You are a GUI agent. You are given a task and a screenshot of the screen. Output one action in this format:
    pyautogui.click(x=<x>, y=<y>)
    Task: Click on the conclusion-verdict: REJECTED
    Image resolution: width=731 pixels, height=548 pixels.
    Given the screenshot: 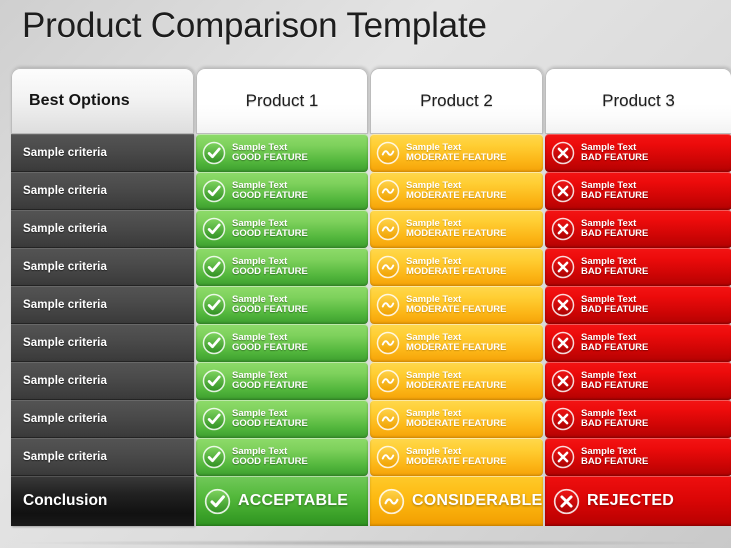 What is the action you would take?
    pyautogui.click(x=630, y=500)
    